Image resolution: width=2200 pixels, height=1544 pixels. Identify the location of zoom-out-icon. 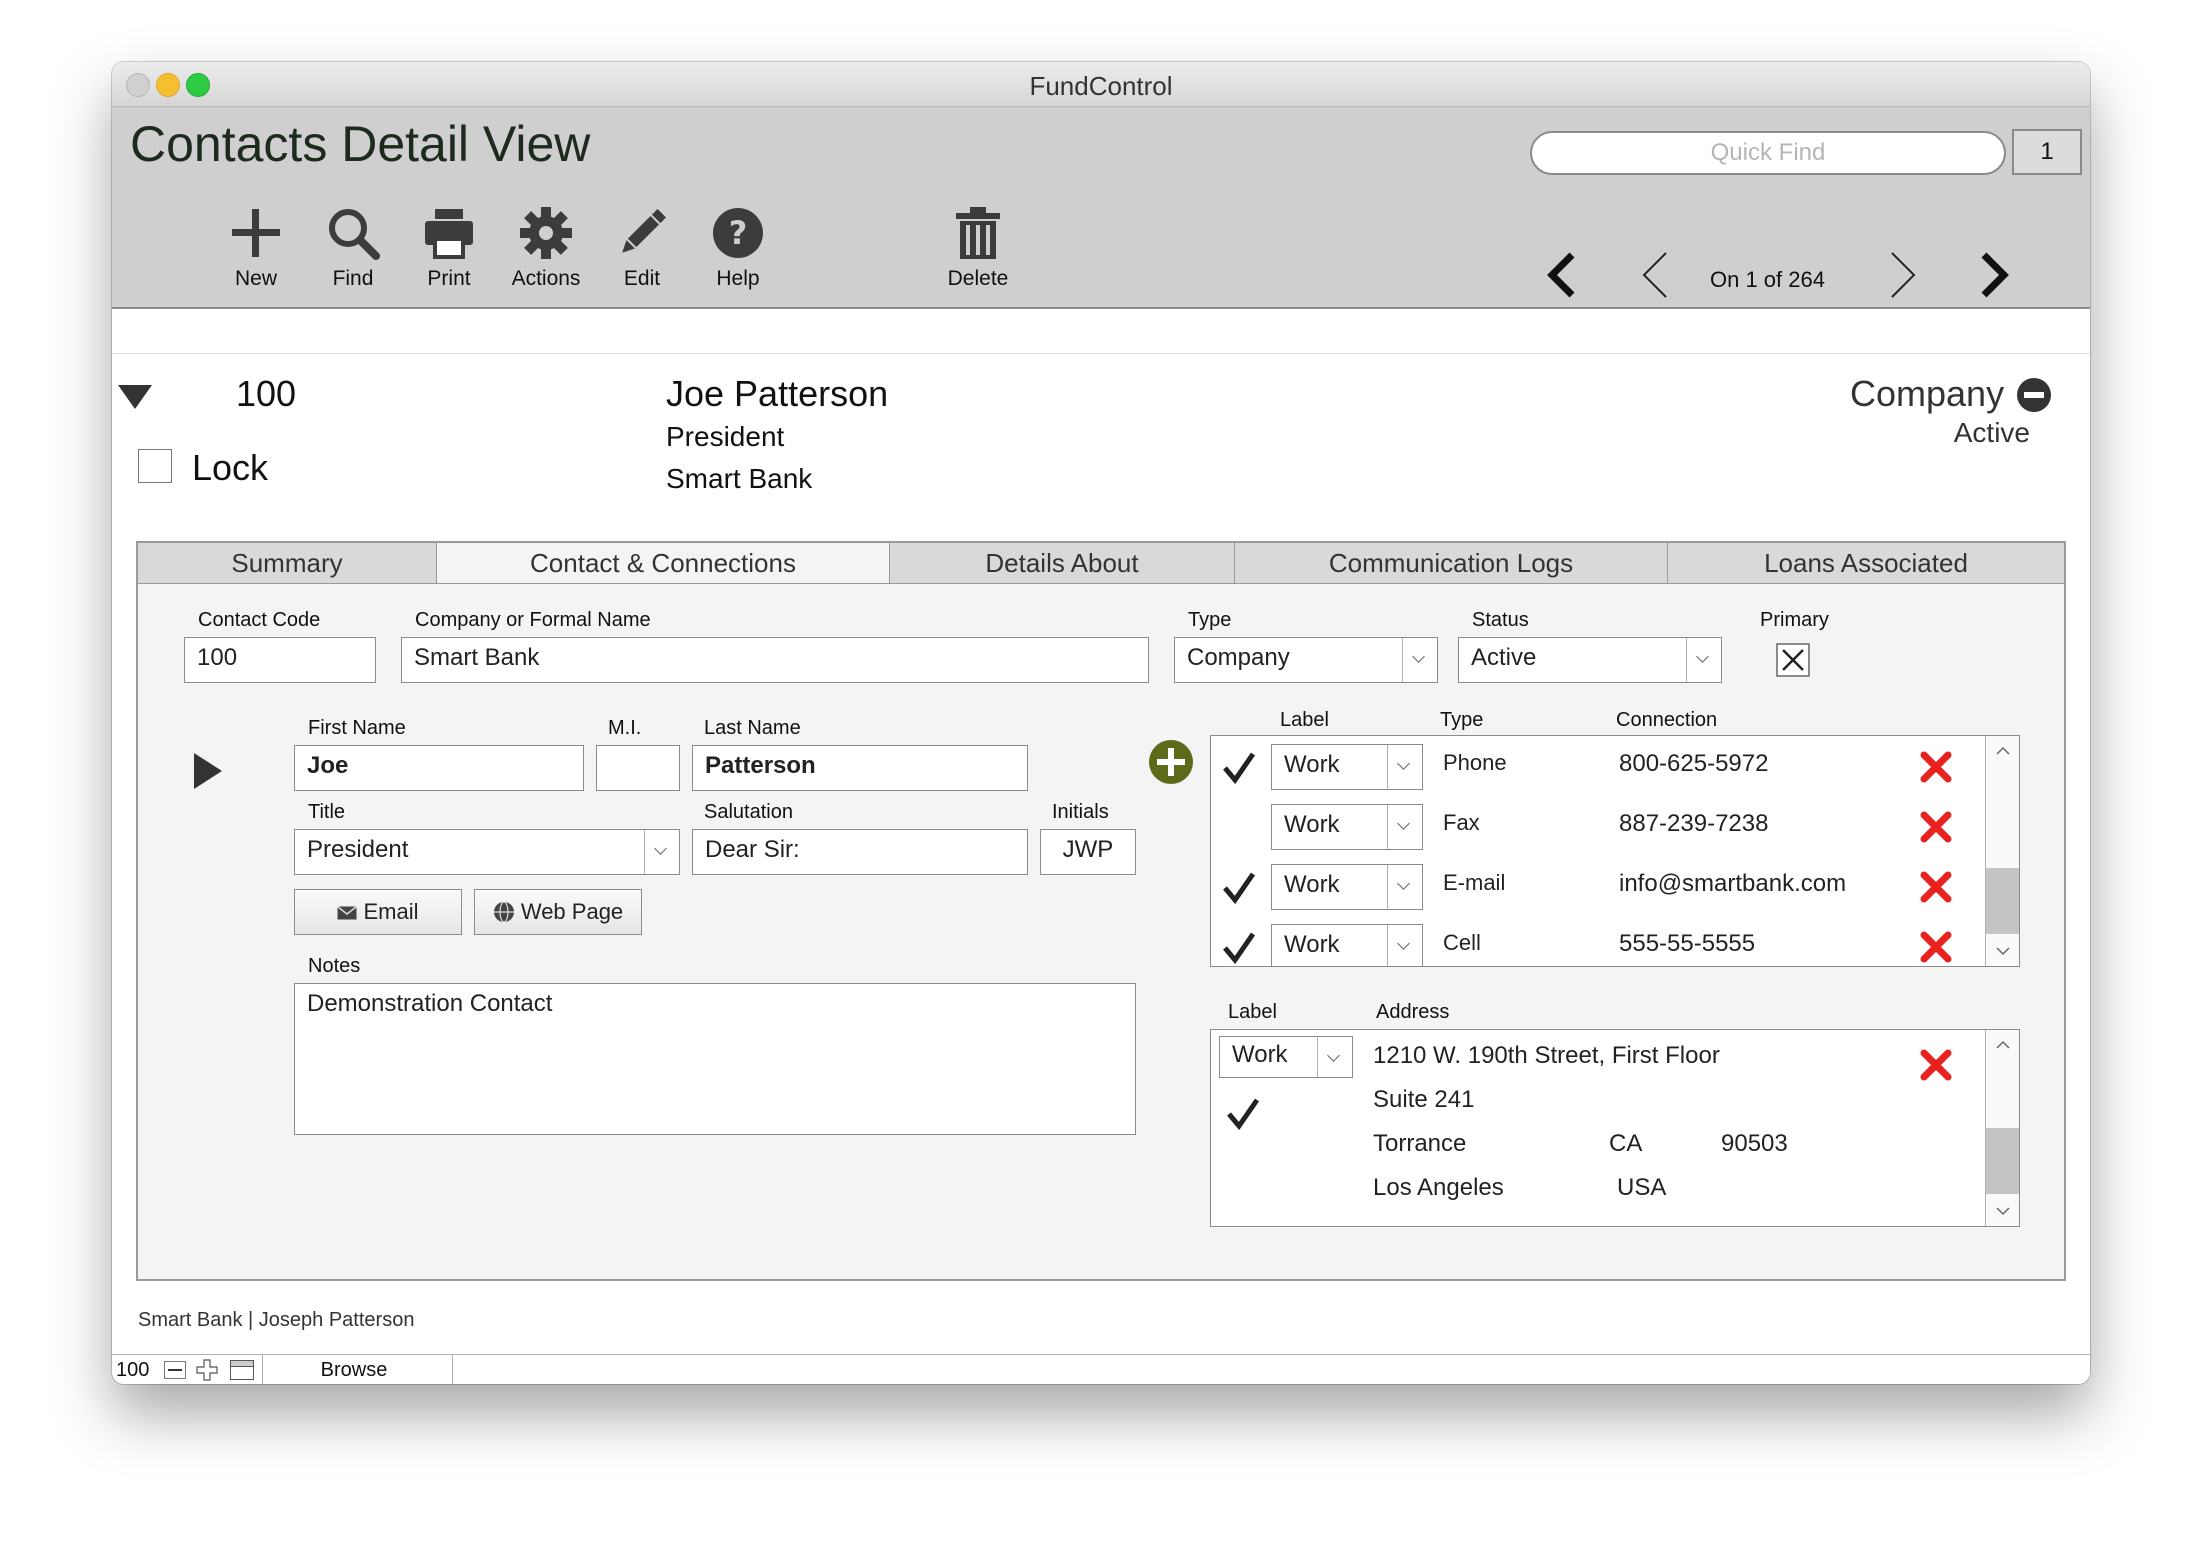
(175, 1370).